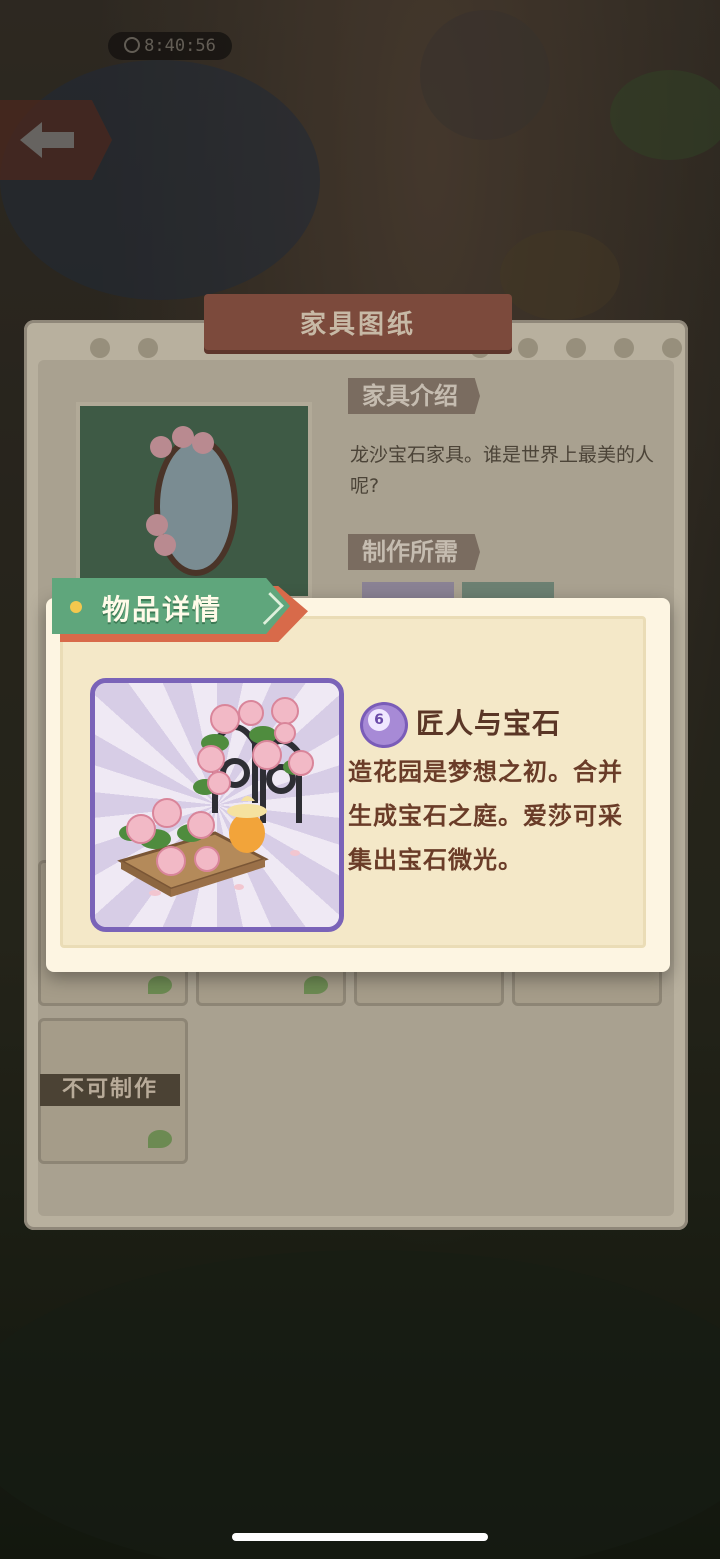 This screenshot has width=720, height=1559. Describe the element at coordinates (379, 720) in the screenshot. I see `level-number: 6` at that location.